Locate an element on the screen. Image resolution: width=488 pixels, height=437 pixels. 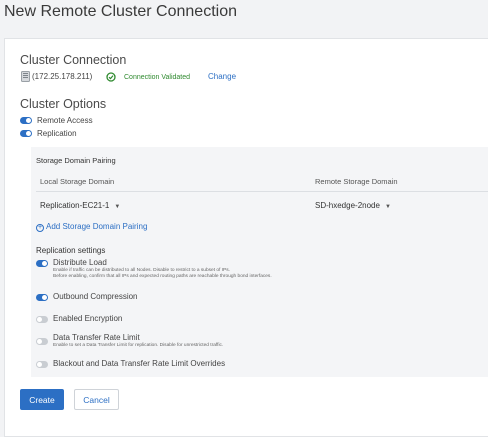
validated-check-icon is located at coordinates (111, 77).